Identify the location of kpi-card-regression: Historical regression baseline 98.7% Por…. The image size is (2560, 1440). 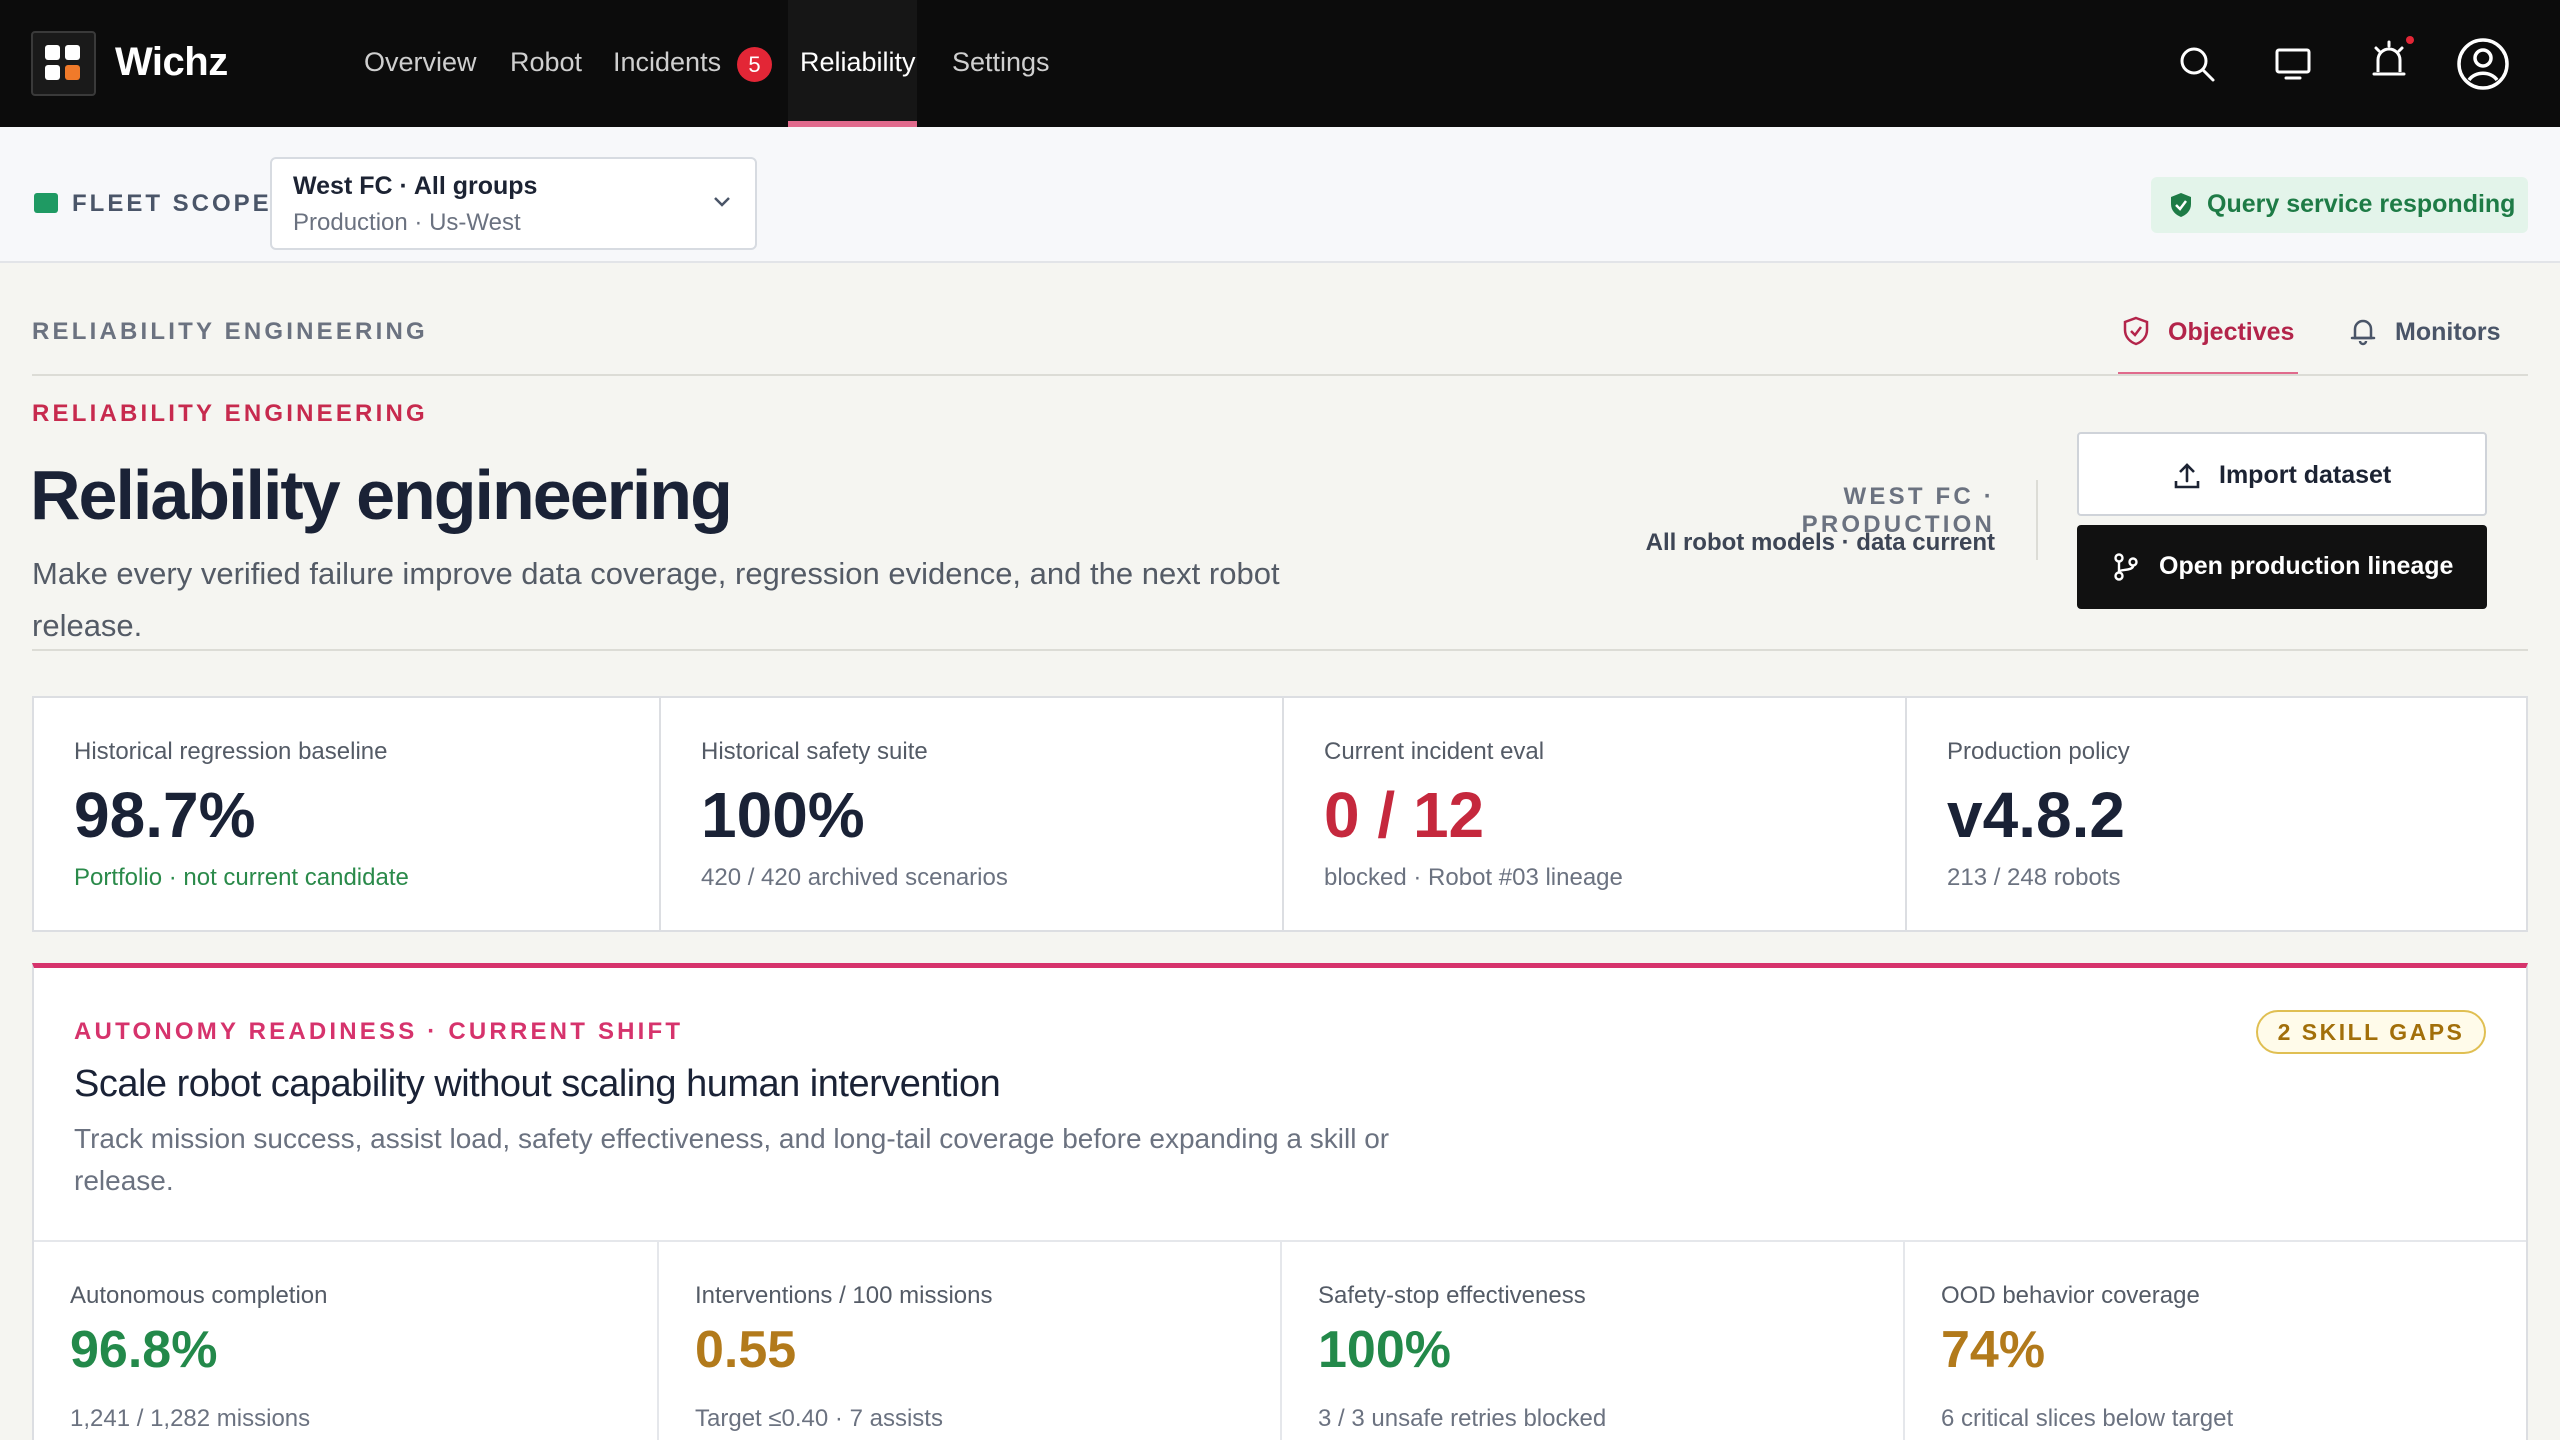
(346, 814).